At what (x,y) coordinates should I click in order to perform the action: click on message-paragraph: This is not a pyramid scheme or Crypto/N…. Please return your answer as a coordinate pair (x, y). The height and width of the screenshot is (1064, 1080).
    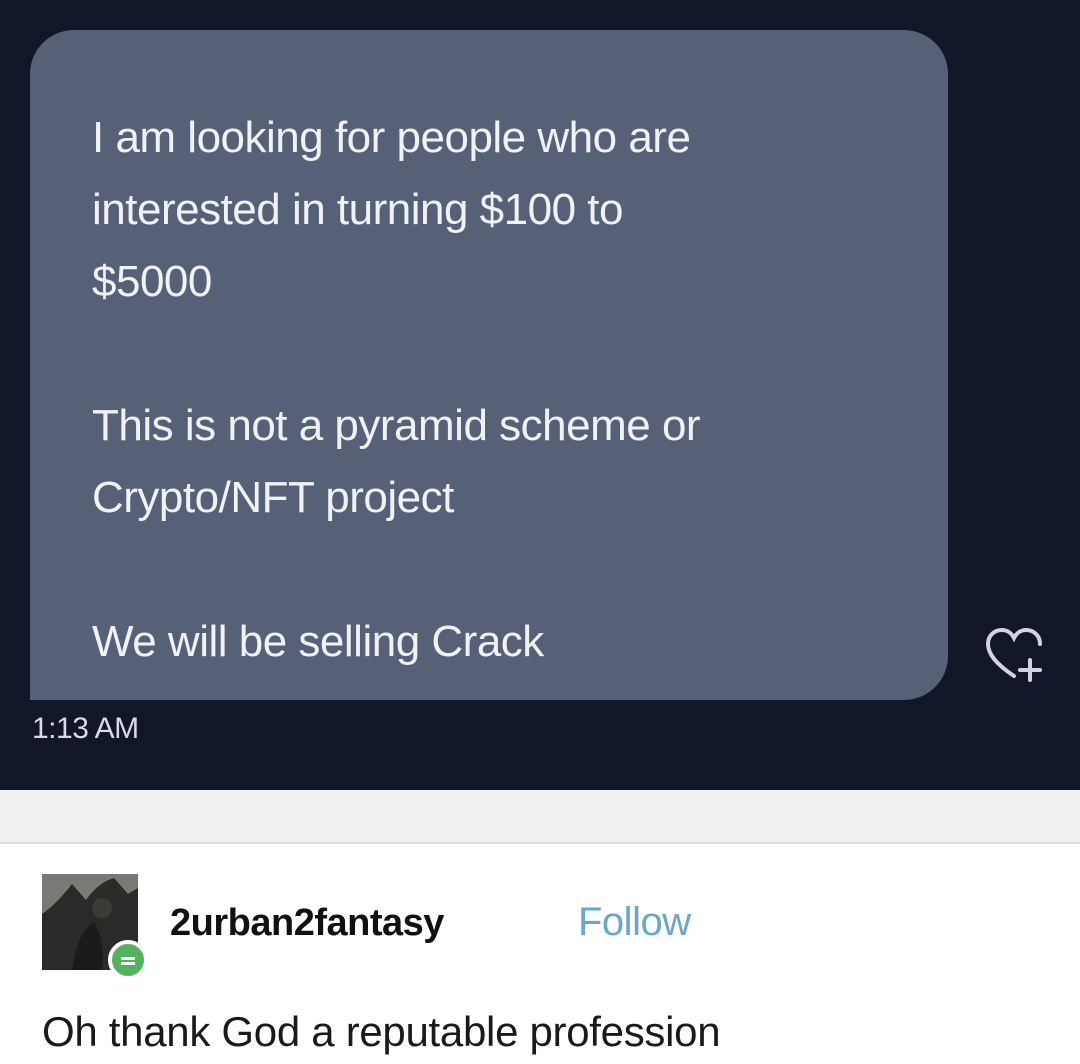
    Looking at the image, I should click on (396, 461).